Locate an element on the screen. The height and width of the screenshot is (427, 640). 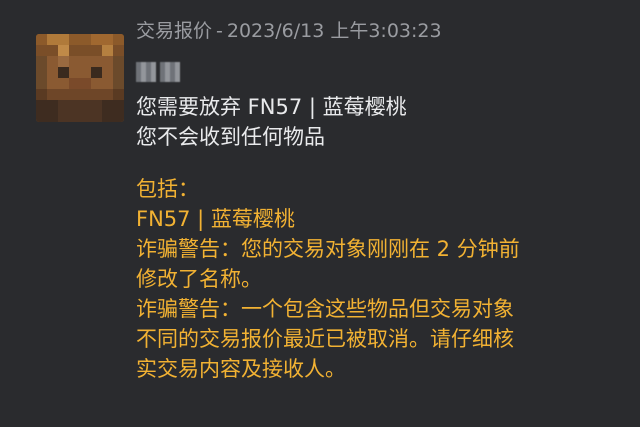
scam-warning-2-line-3: 实交易内容及接收人。 is located at coordinates (241, 369).